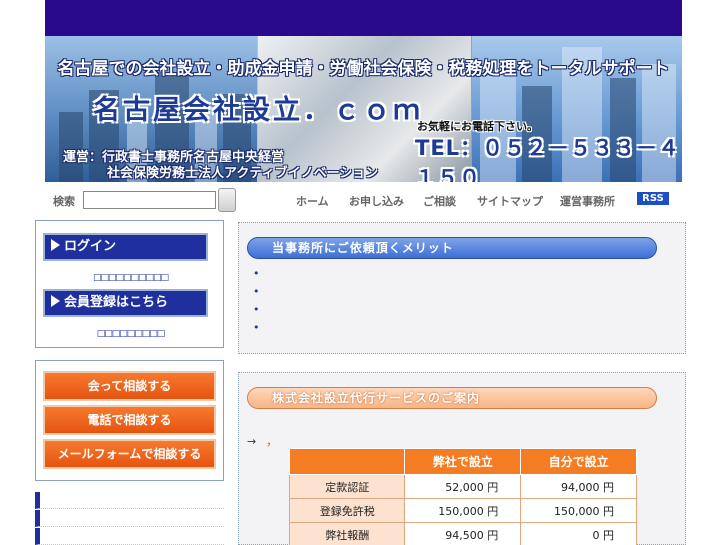 The image size is (727, 545). What do you see at coordinates (312, 201) in the screenshot?
I see `nav-link-home: ホーム` at bounding box center [312, 201].